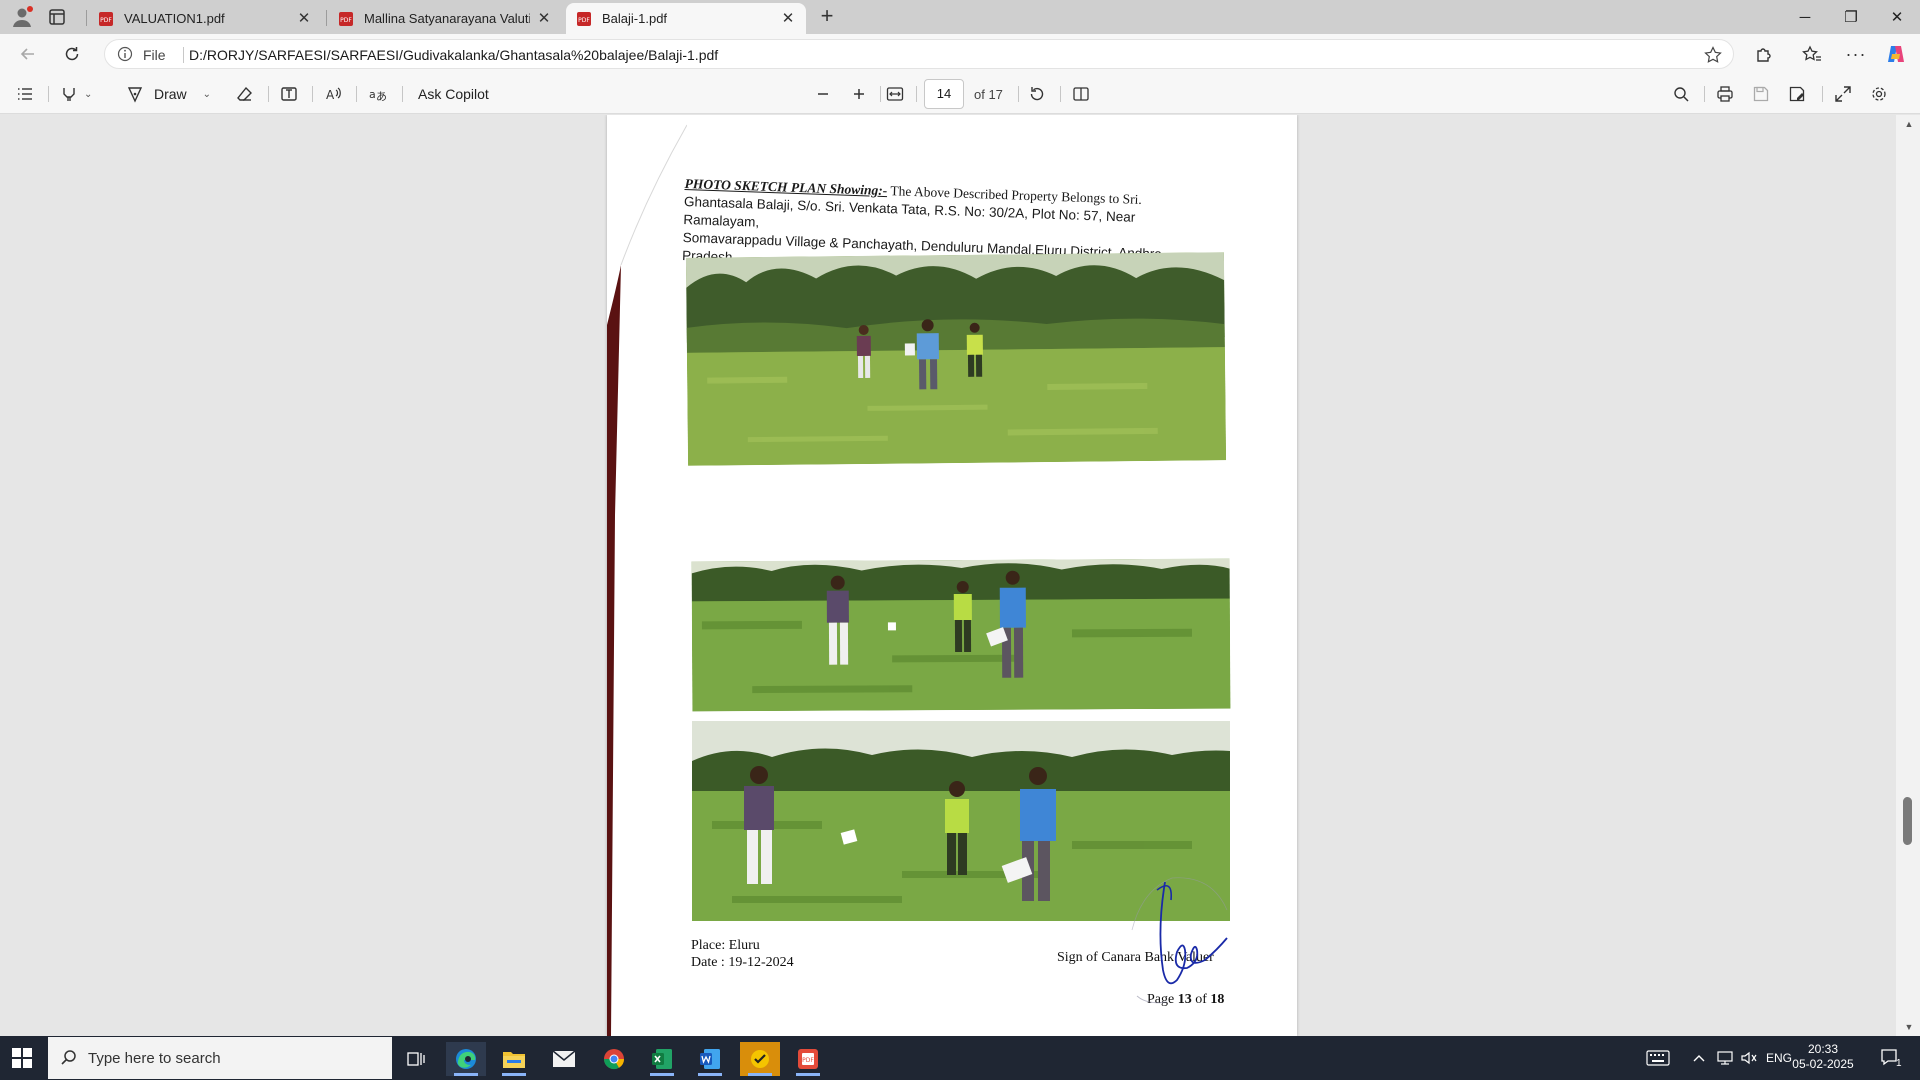 The height and width of the screenshot is (1080, 1920). I want to click on taskbar-app-pdf-reader: PDF, so click(808, 1059).